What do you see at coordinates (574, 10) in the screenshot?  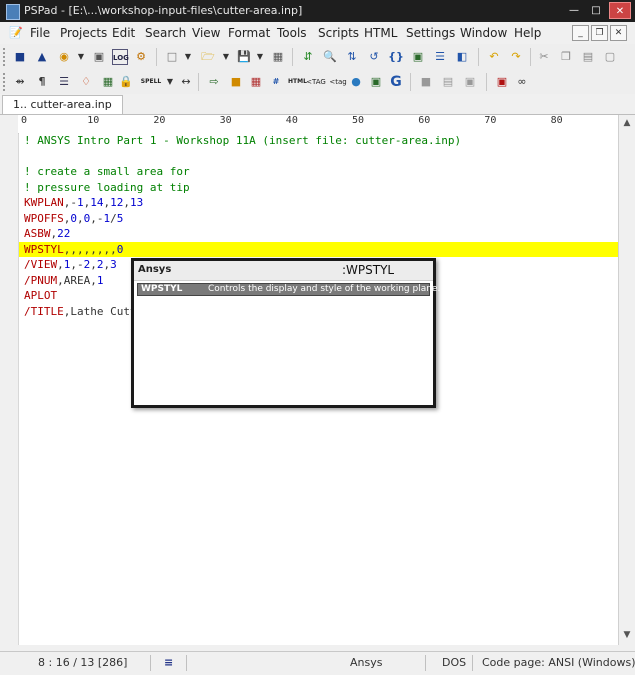 I see `minimize-button: —` at bounding box center [574, 10].